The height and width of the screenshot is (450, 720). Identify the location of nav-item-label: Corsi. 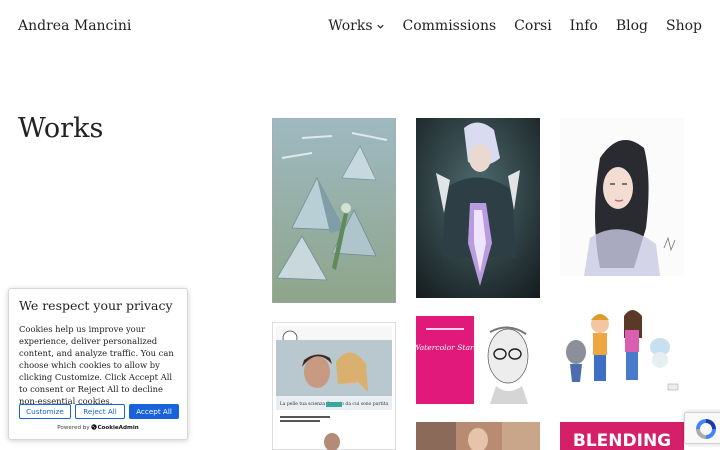
(533, 26).